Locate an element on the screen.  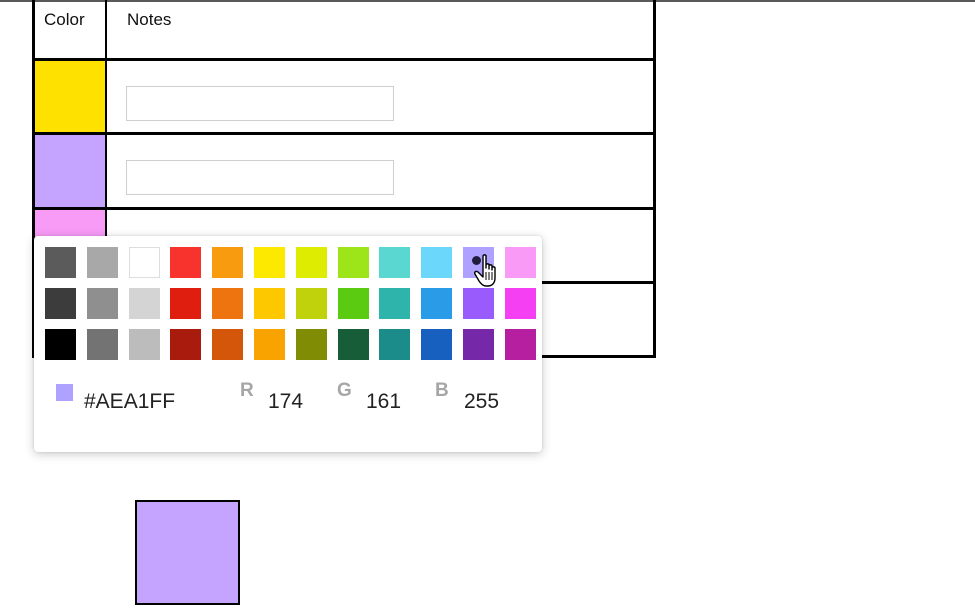
table-border-right is located at coordinates (654, 179).